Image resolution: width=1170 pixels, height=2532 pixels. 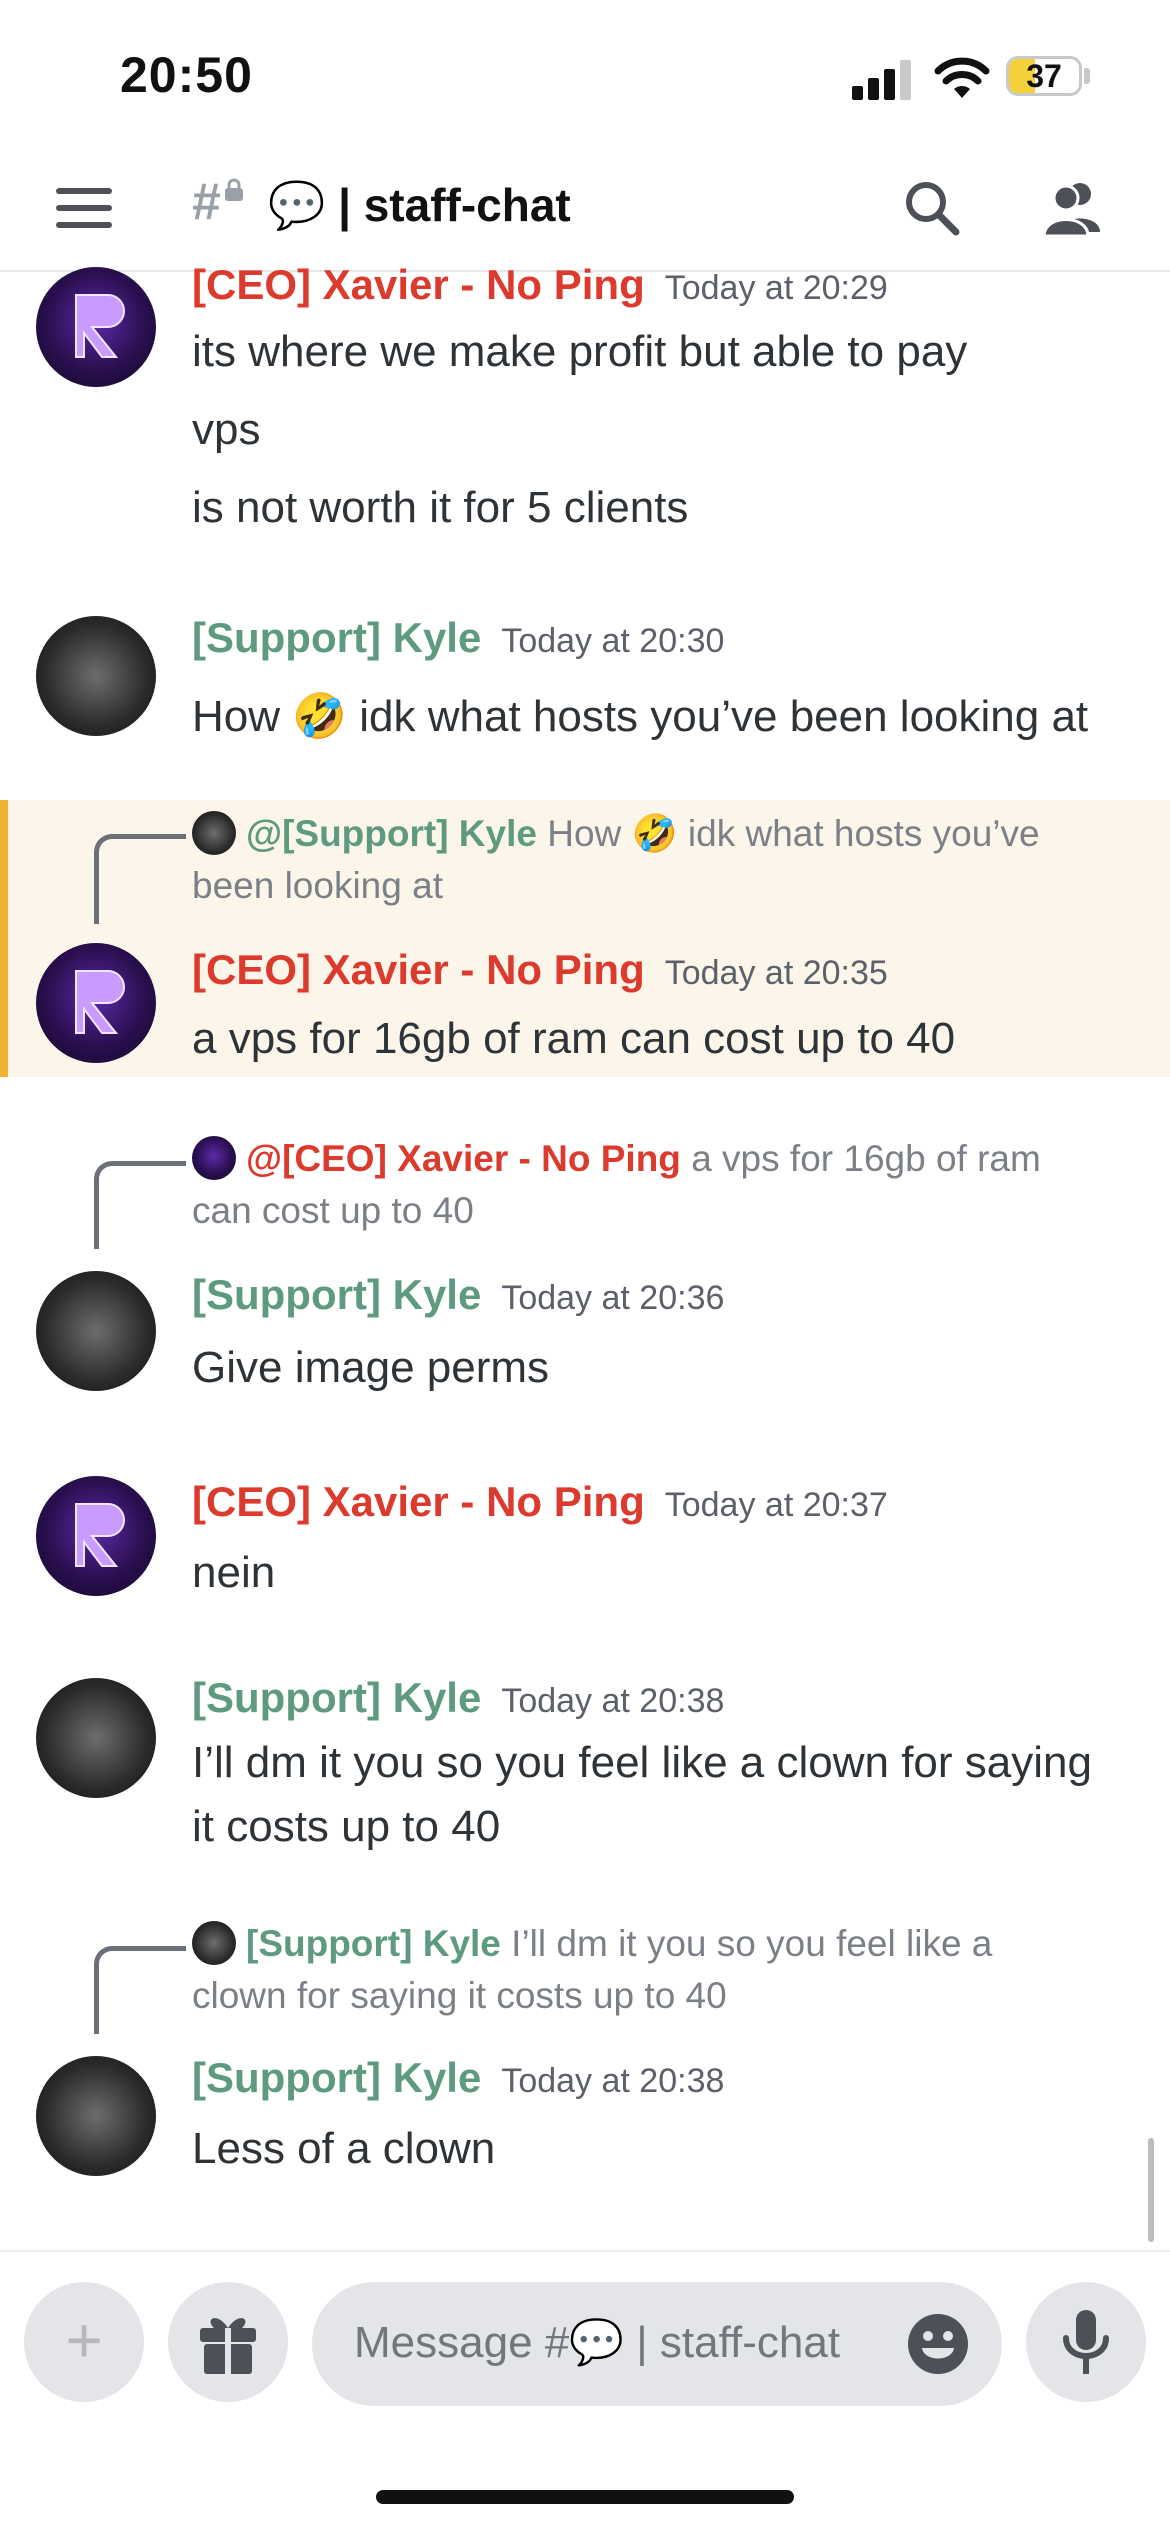 I want to click on channel-title: 💬 | staff-chat, so click(x=419, y=205).